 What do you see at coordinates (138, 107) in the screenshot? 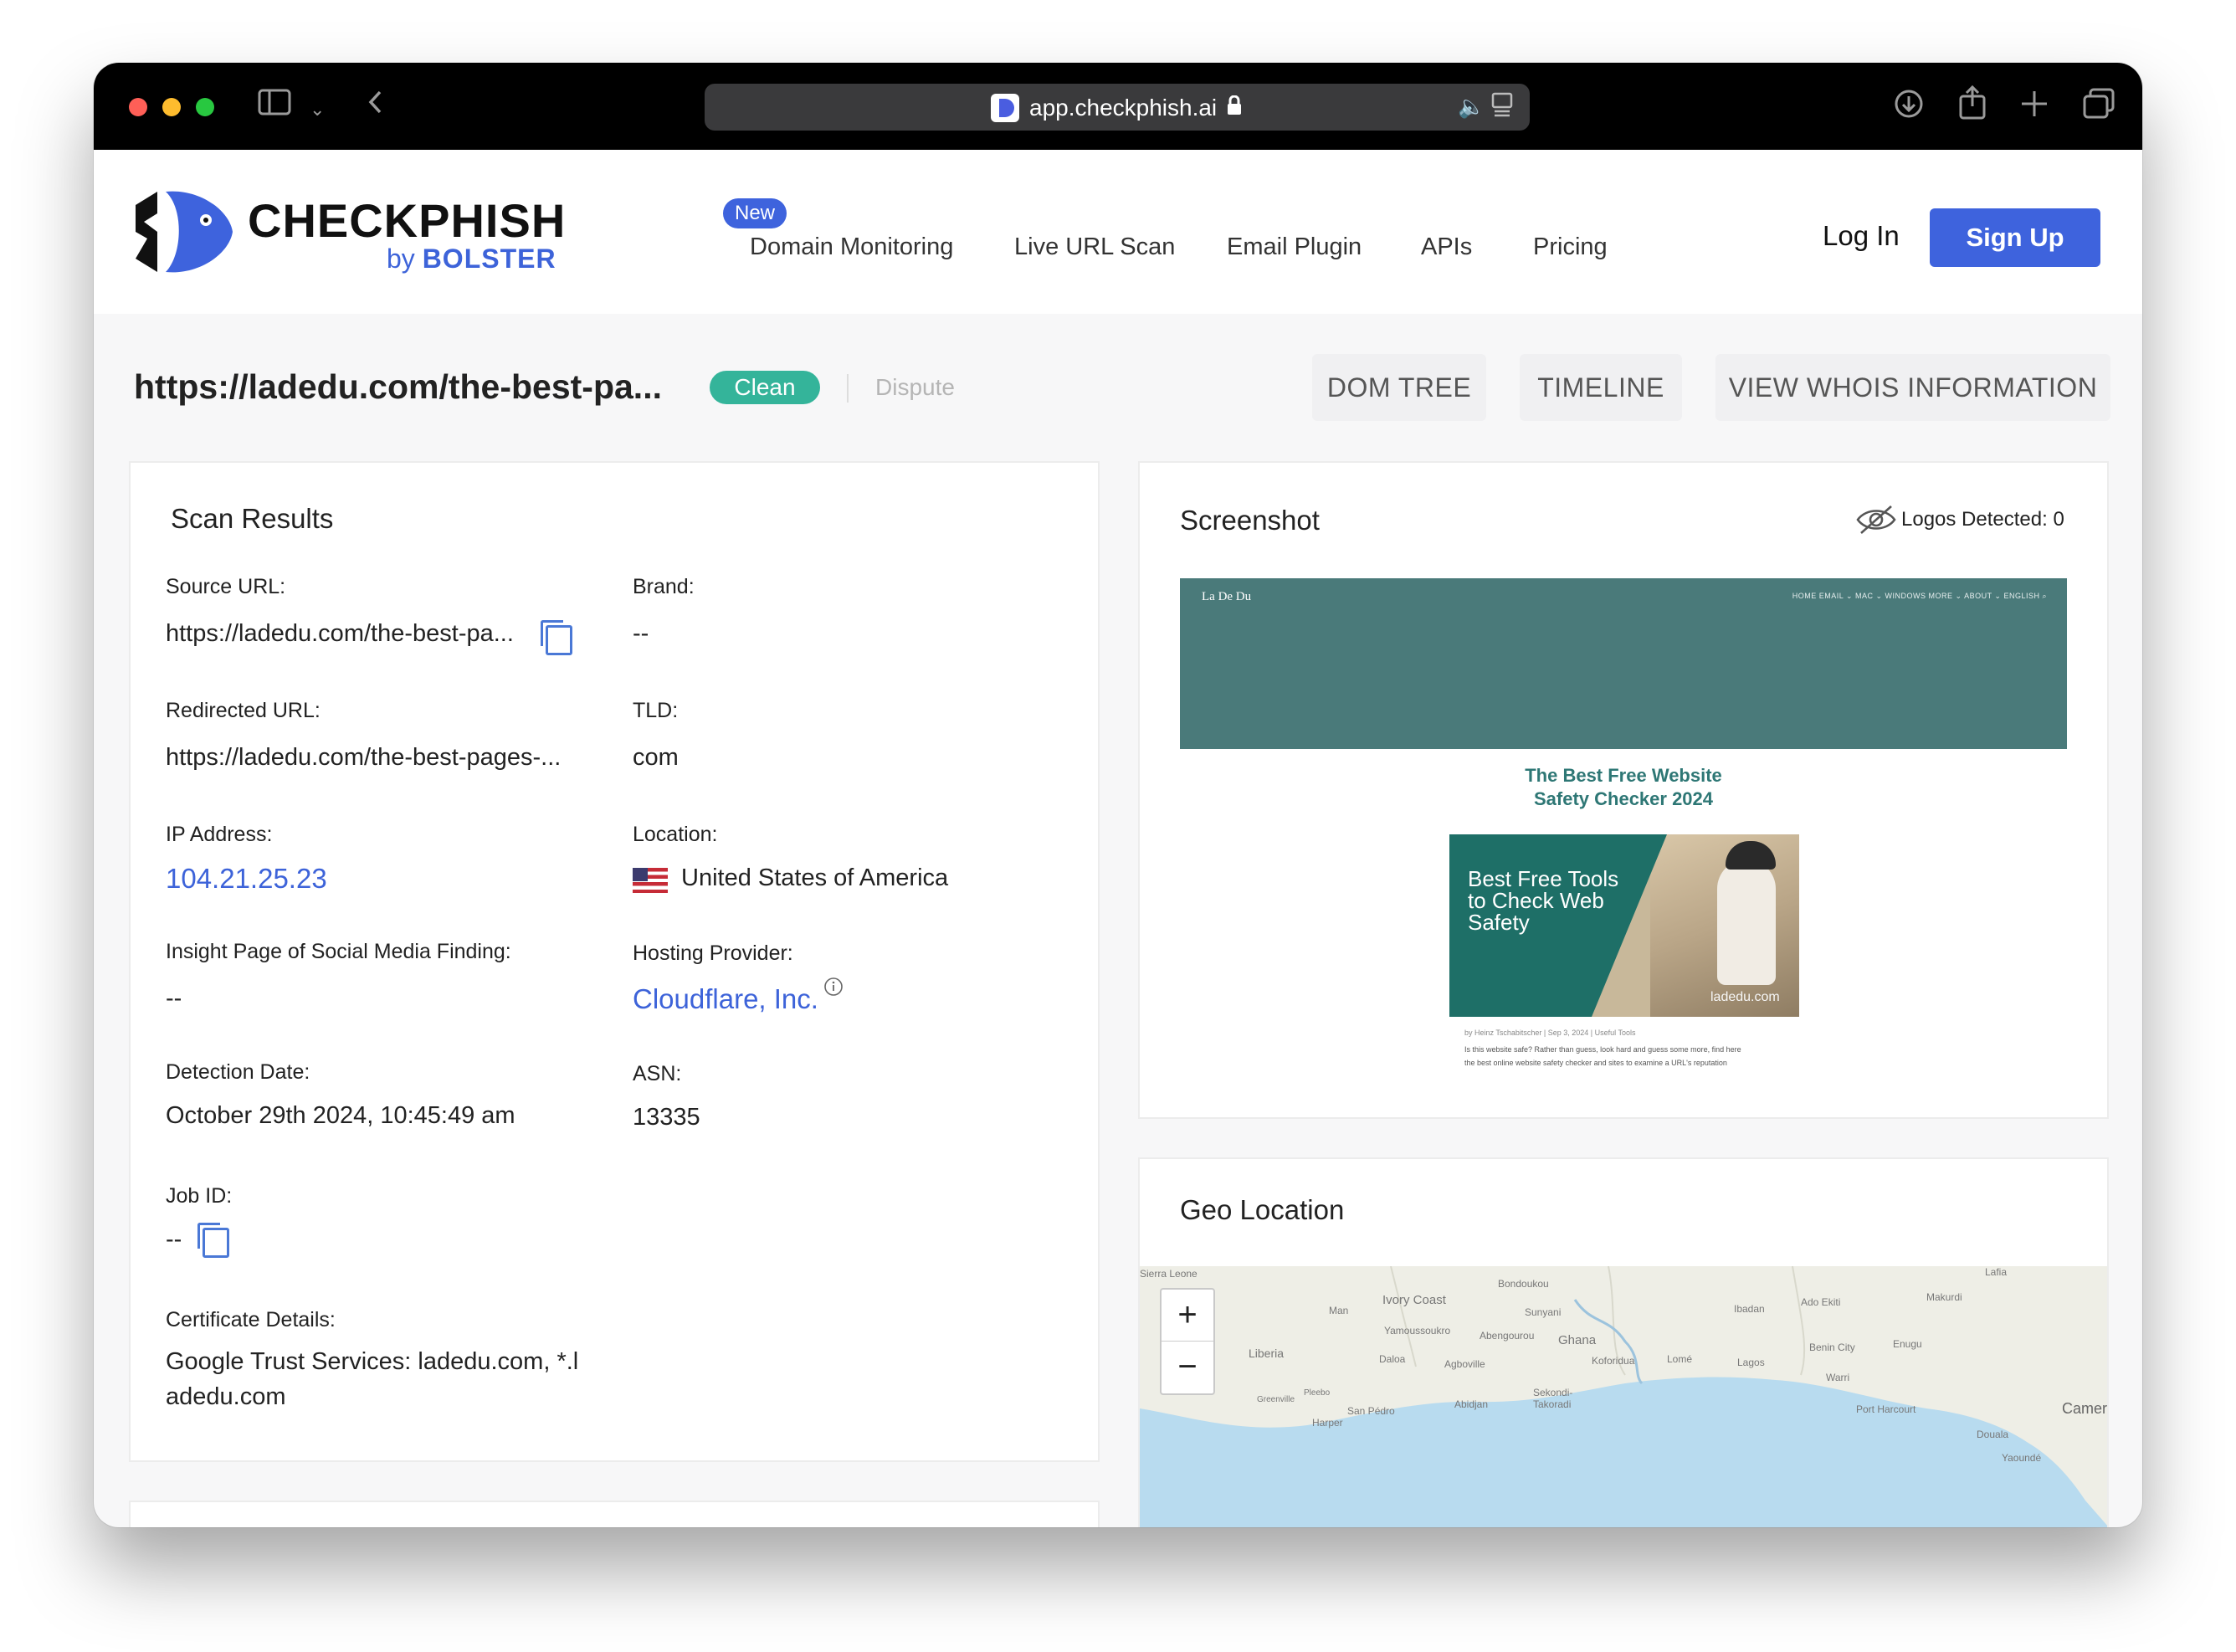
I see `close-window-button` at bounding box center [138, 107].